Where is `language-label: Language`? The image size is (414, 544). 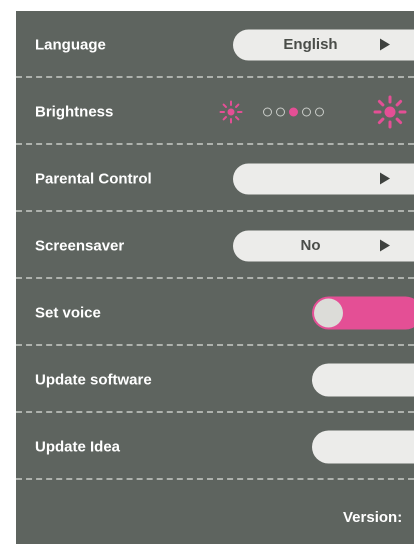 language-label: Language is located at coordinates (70, 44).